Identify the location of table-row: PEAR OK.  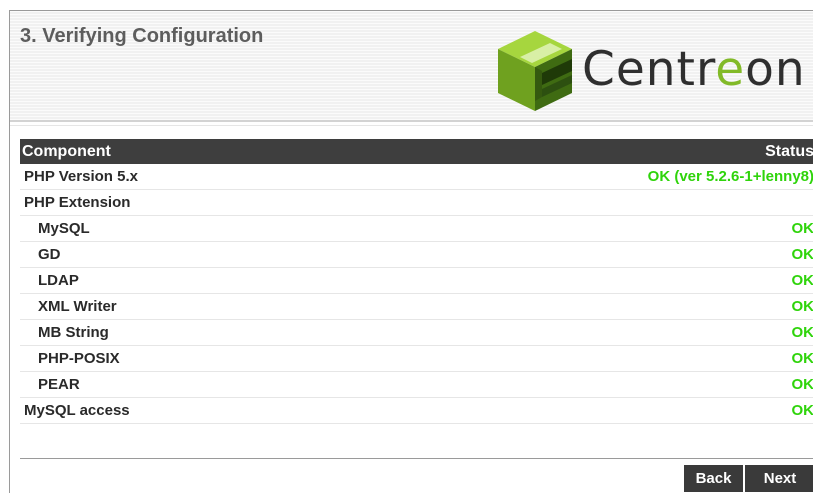
(416, 385).